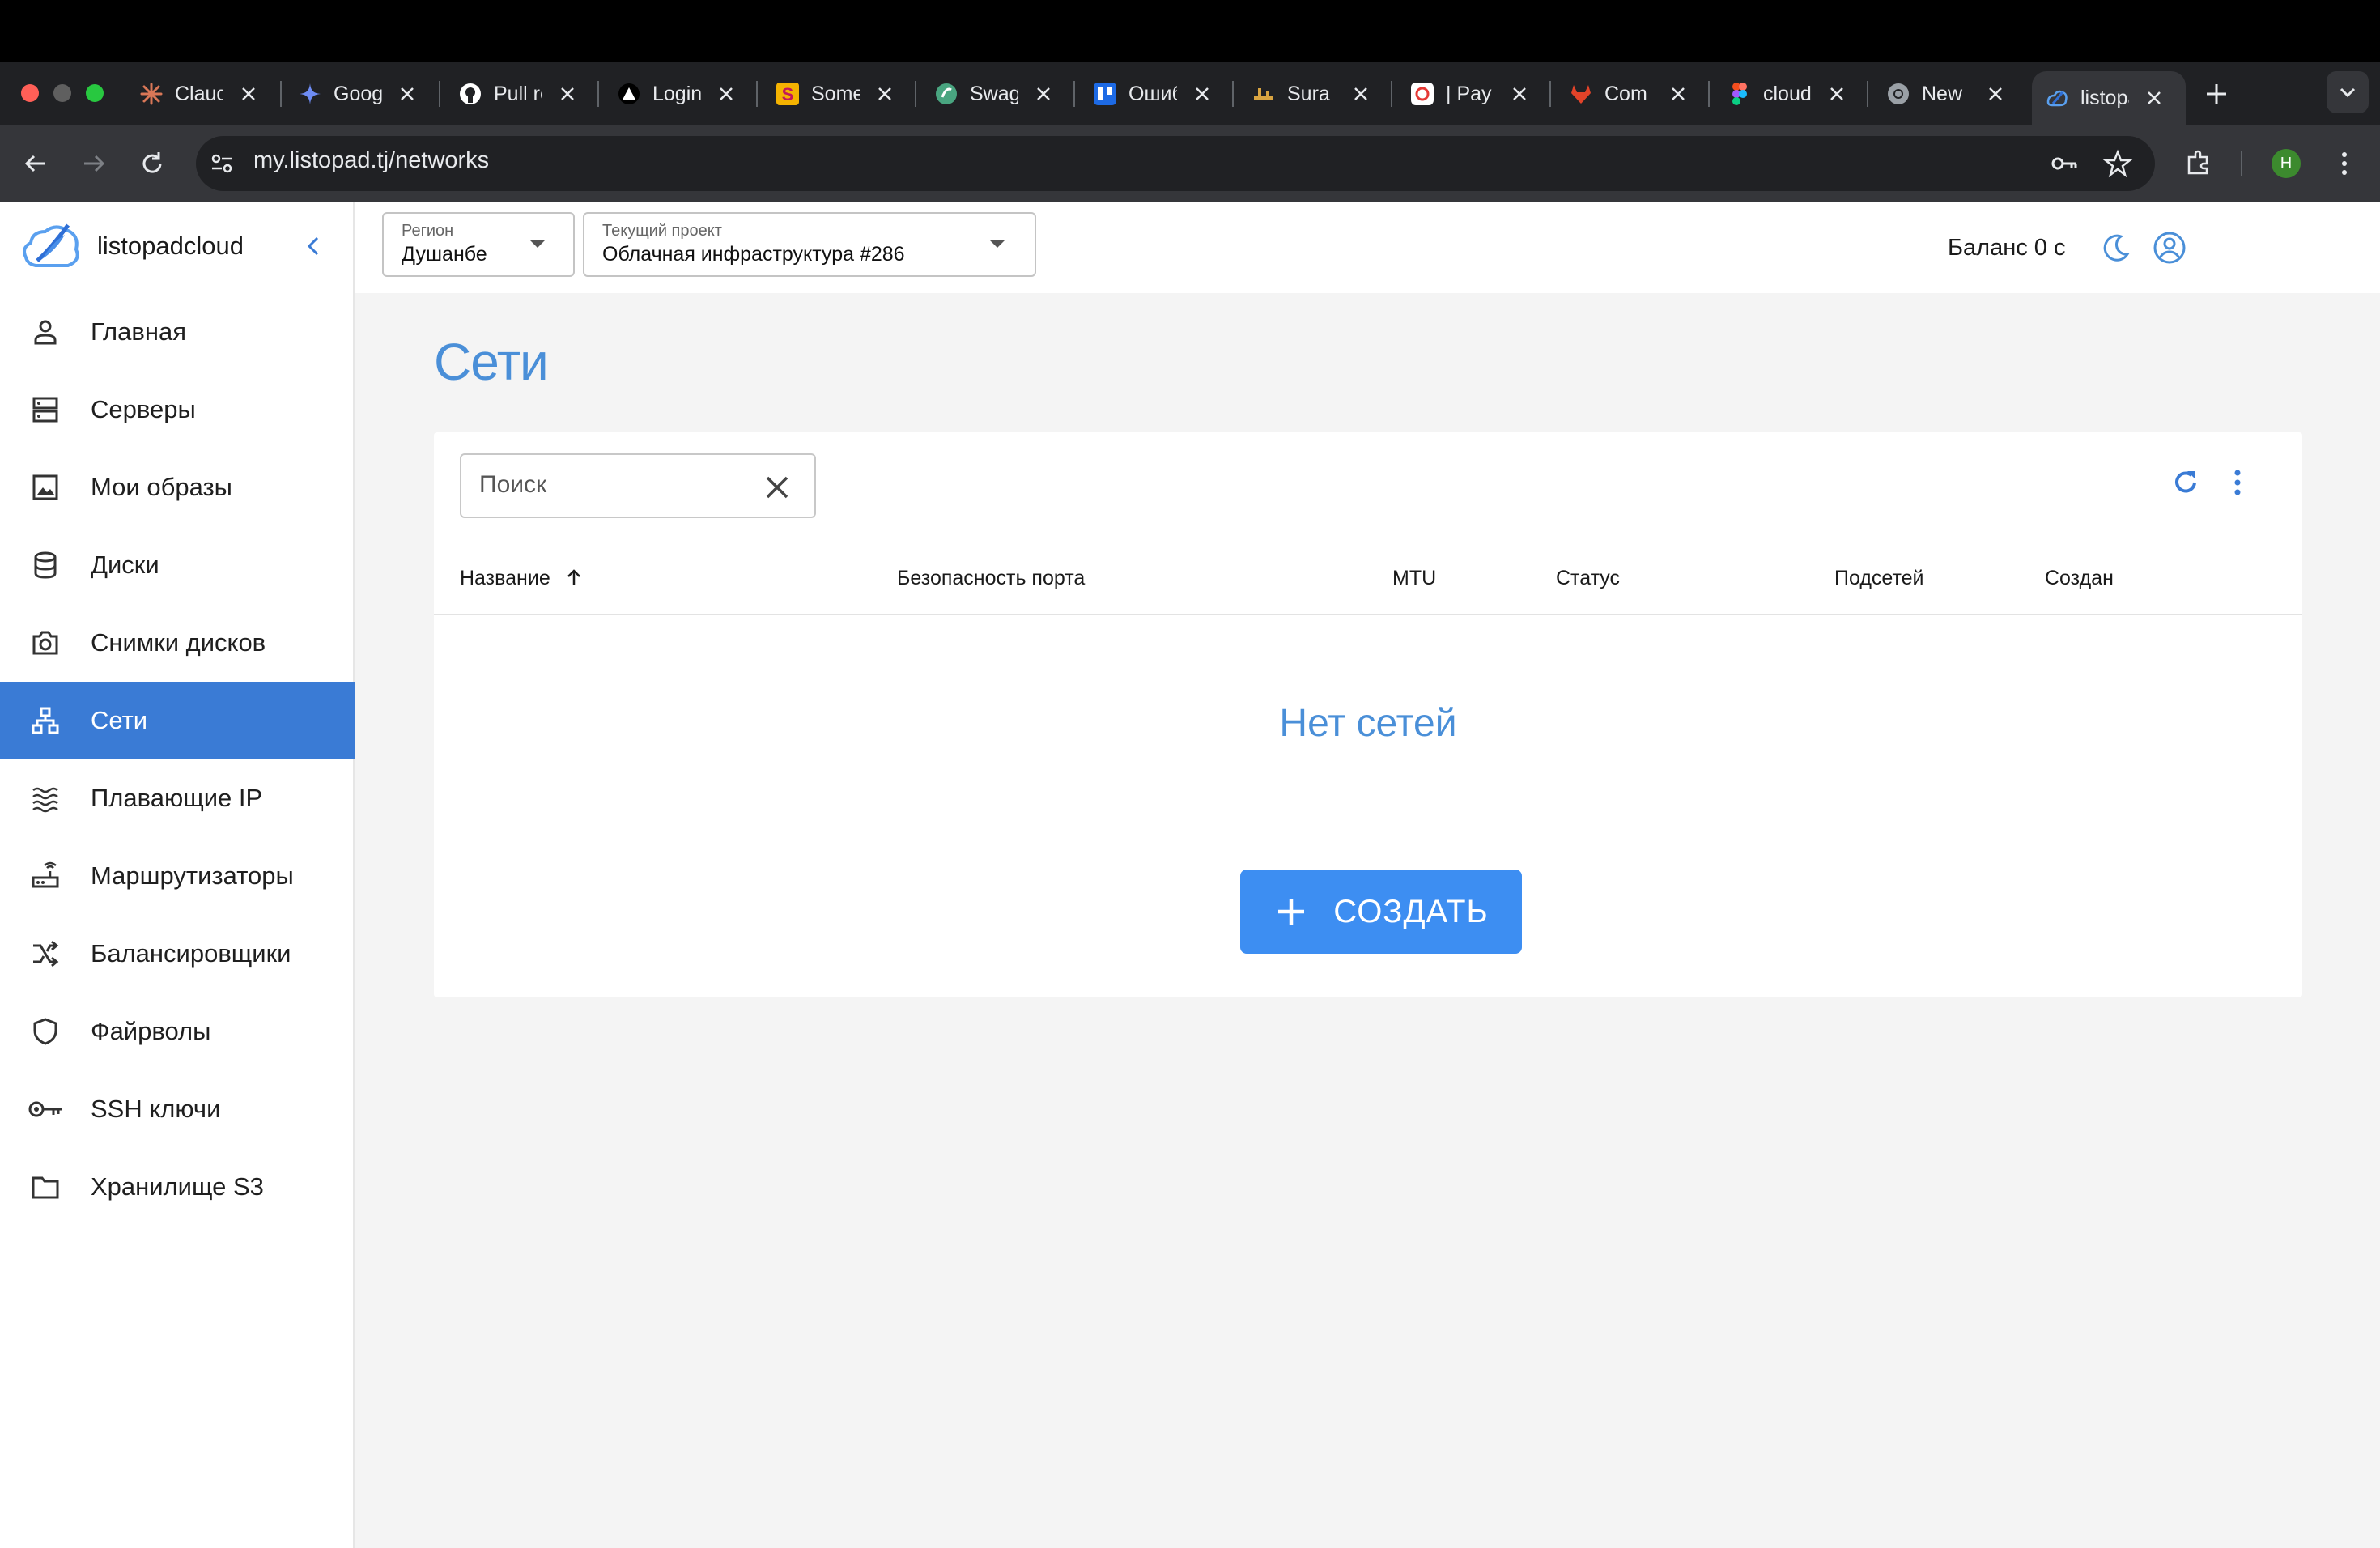  What do you see at coordinates (46, 720) in the screenshot?
I see `network-icon` at bounding box center [46, 720].